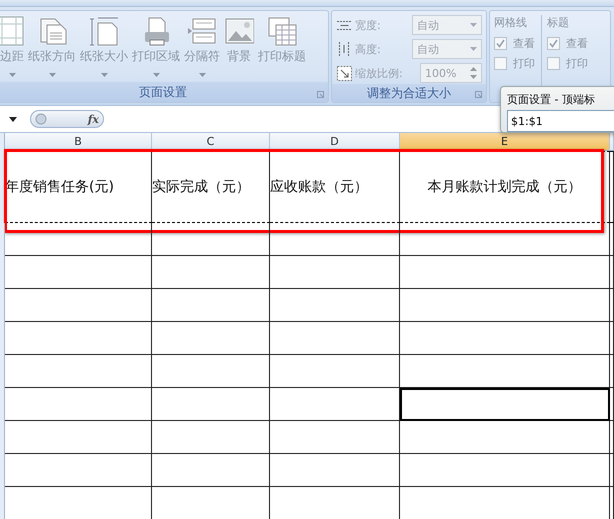  What do you see at coordinates (202, 31) in the screenshot?
I see `page-break-icon` at bounding box center [202, 31].